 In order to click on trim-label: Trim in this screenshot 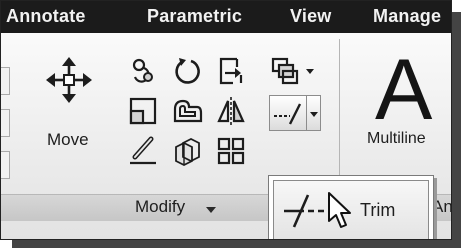, I will do `click(378, 210)`.